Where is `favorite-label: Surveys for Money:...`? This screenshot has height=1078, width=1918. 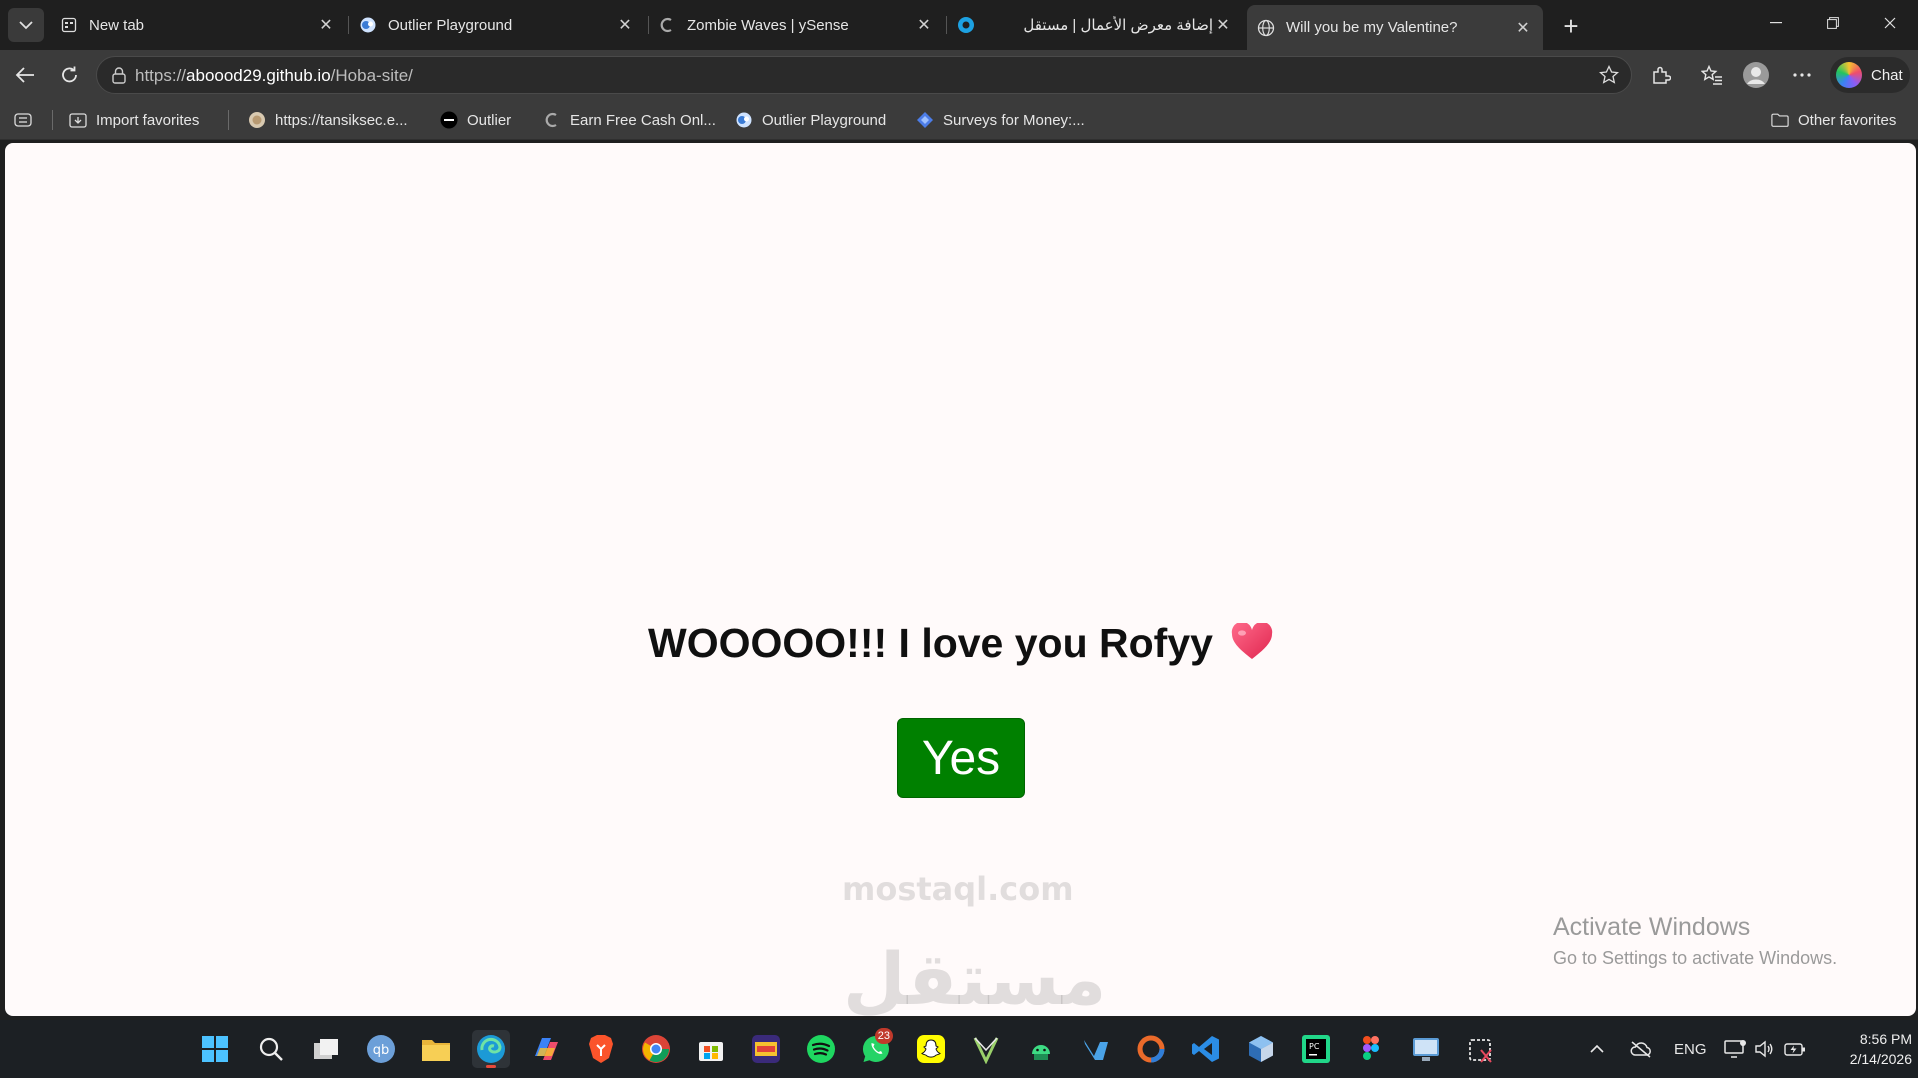
favorite-label: Surveys for Money:... is located at coordinates (1014, 120).